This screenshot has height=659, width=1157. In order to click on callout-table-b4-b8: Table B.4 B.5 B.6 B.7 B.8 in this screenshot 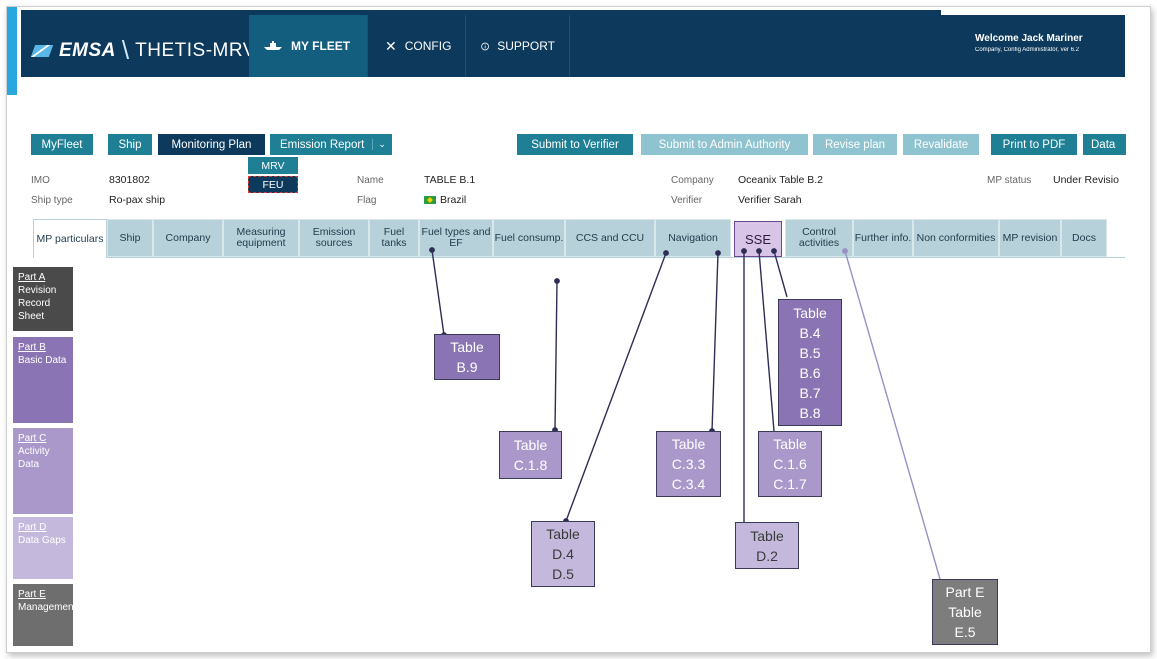, I will do `click(810, 362)`.